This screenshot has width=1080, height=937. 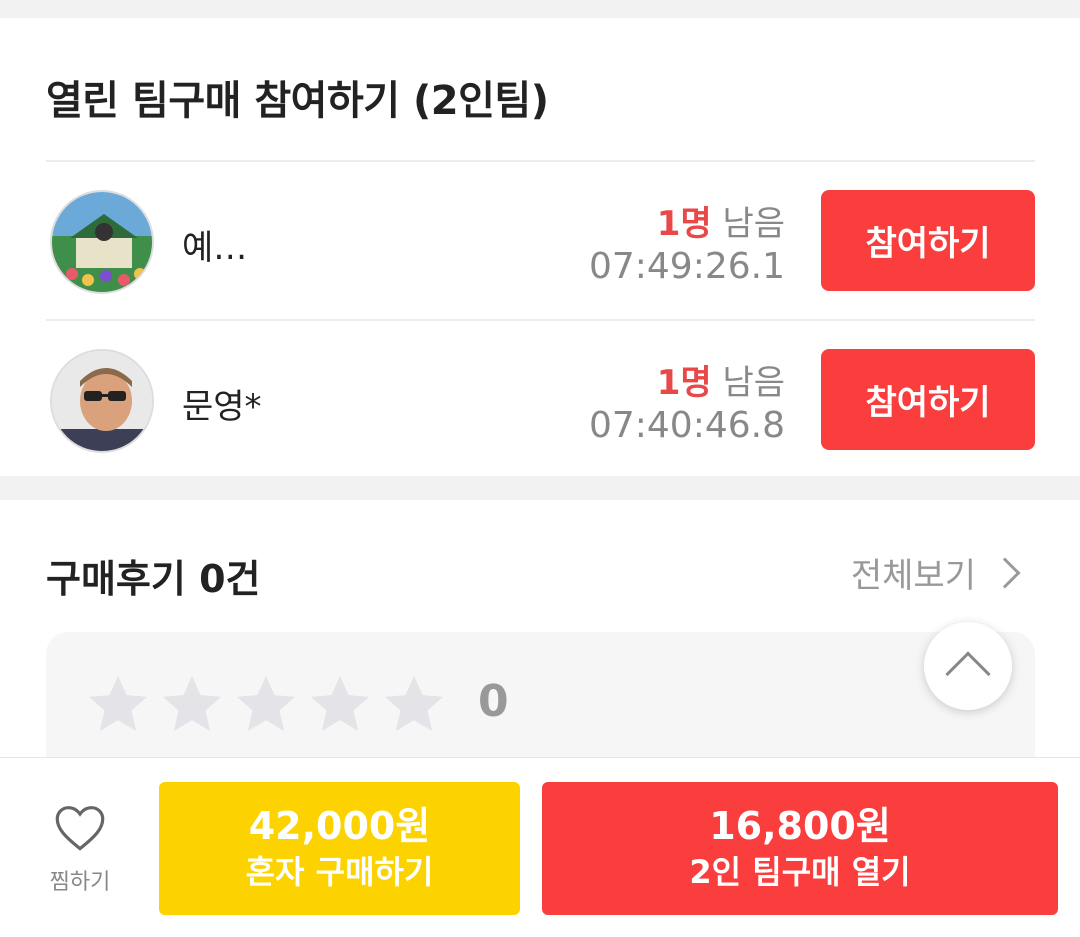 I want to click on review-title: 구매후기 0건, so click(x=153, y=579).